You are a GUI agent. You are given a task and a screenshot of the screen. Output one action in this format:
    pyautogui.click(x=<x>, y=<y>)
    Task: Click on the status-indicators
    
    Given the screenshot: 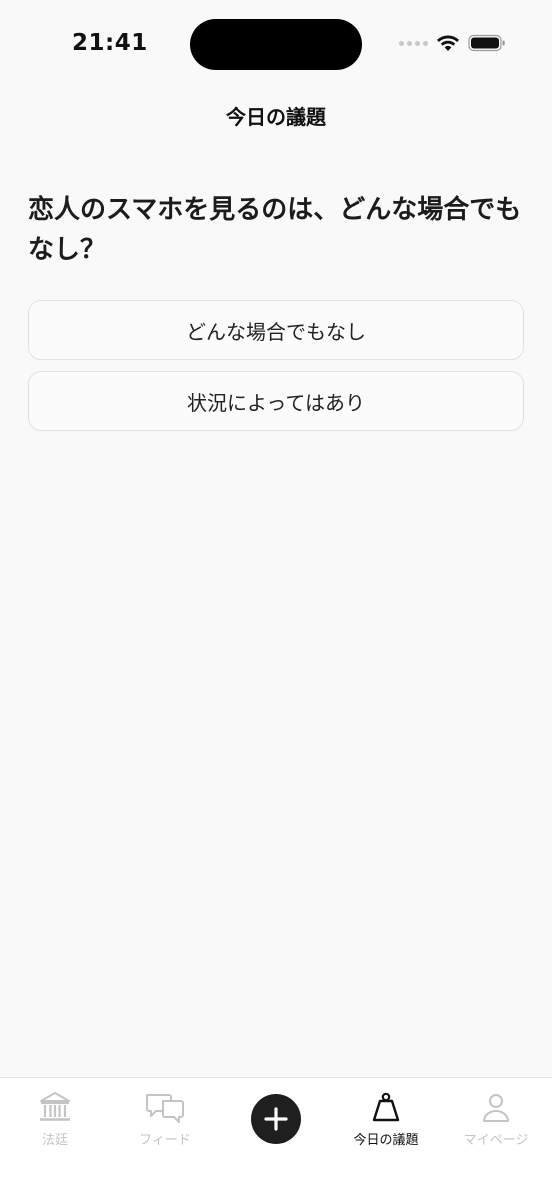 What is the action you would take?
    pyautogui.click(x=452, y=43)
    